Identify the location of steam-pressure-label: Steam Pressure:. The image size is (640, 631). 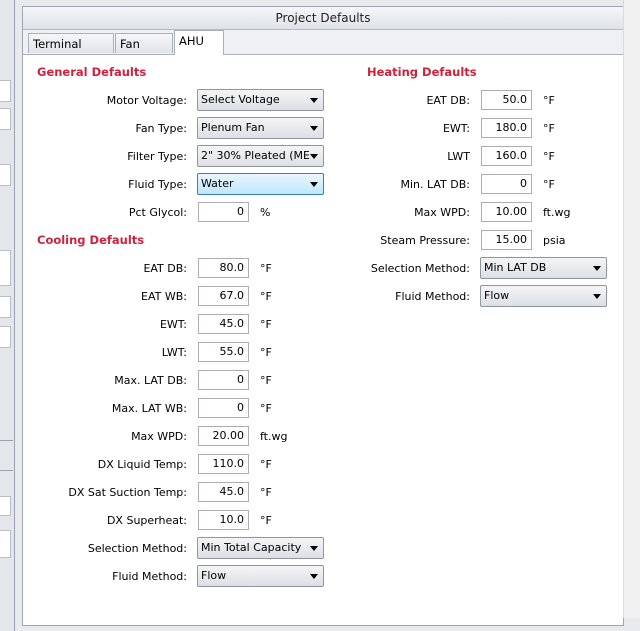
(425, 240).